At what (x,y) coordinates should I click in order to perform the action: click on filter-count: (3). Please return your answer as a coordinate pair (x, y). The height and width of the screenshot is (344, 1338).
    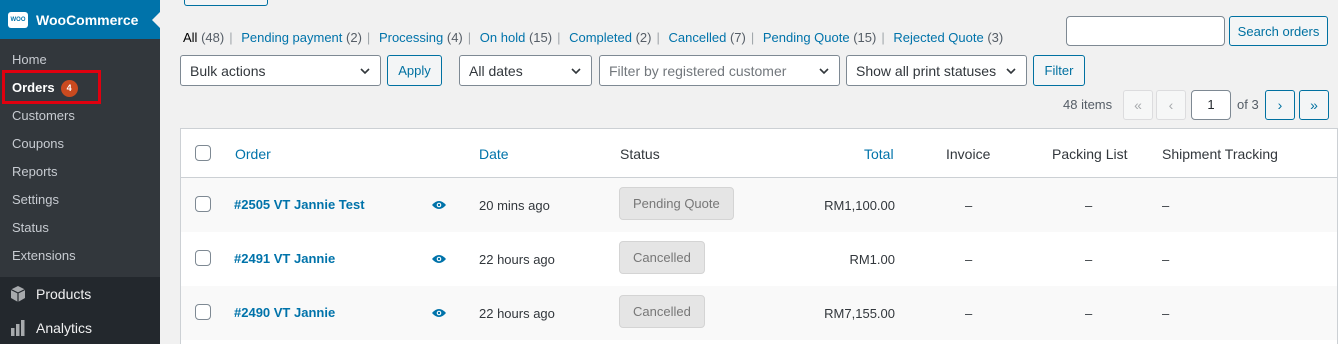
    Looking at the image, I should click on (995, 37).